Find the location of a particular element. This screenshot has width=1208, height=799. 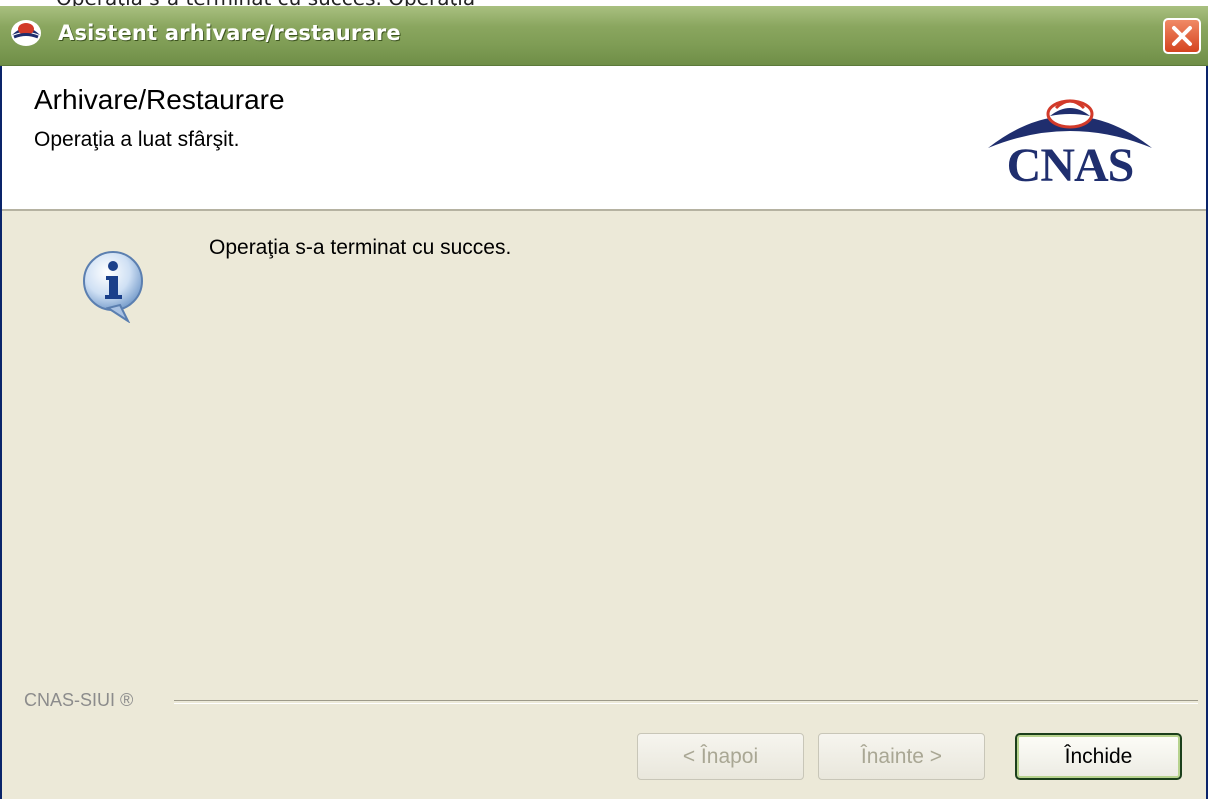

close-wizard-button: Închide is located at coordinates (1098, 756).